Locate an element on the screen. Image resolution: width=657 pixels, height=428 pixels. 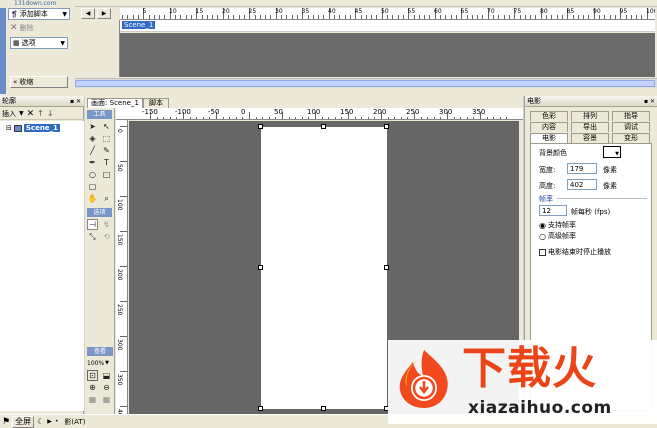
rounded-rect-tool-icon: ▢ is located at coordinates (92, 186).